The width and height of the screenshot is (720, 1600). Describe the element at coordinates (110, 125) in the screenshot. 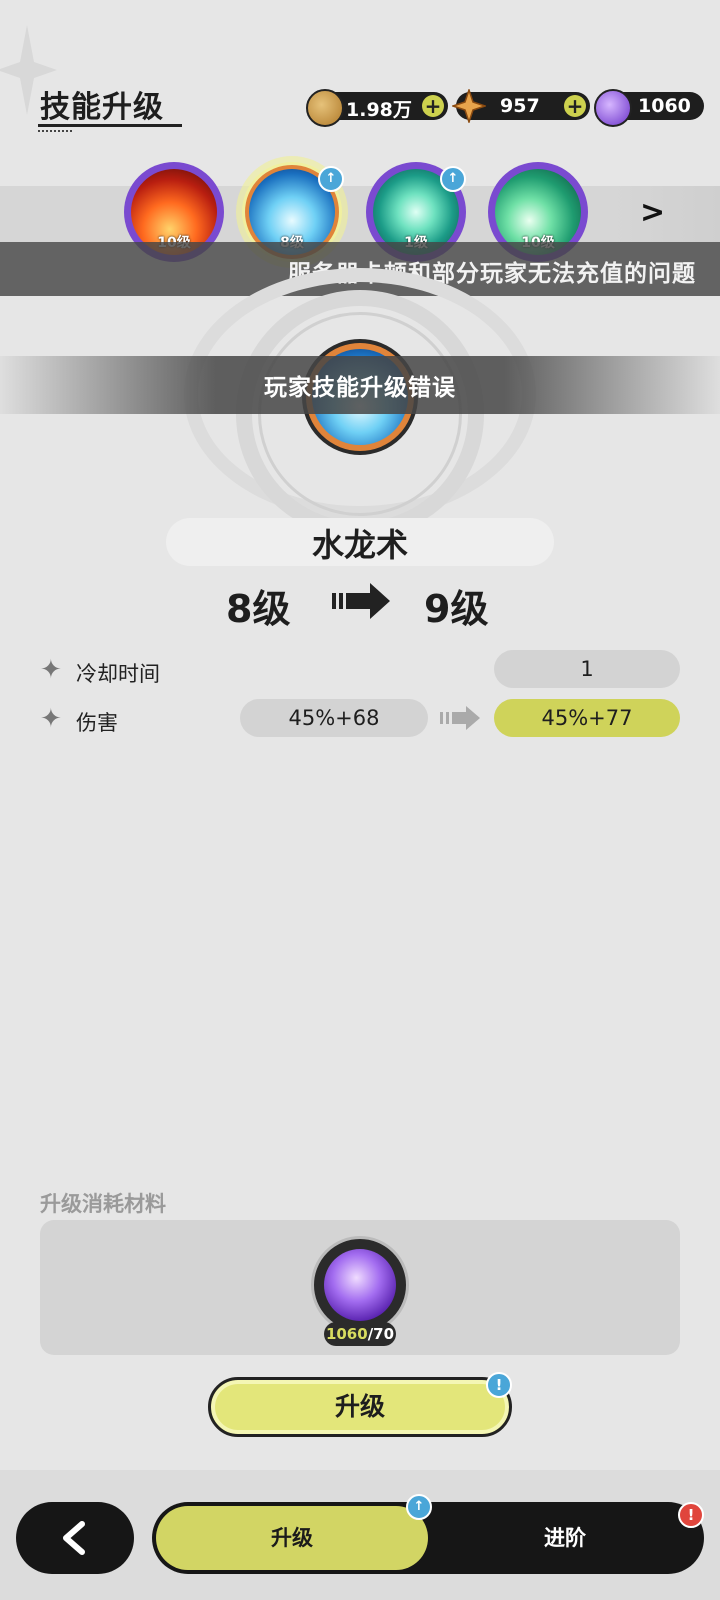

I see `title-underline` at that location.